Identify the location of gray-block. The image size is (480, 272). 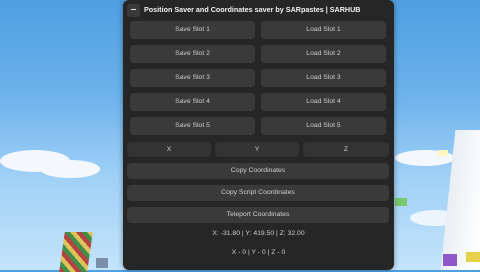
(102, 263).